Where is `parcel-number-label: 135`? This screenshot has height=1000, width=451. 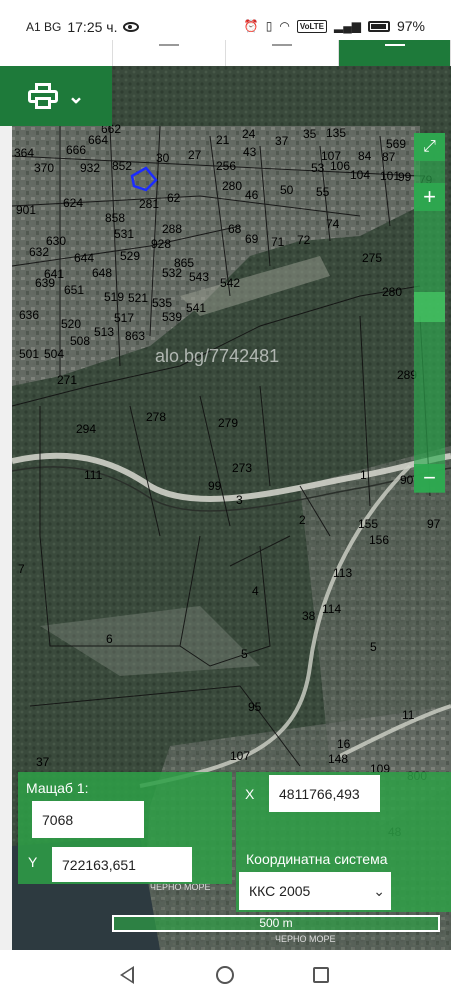 parcel-number-label: 135 is located at coordinates (336, 133).